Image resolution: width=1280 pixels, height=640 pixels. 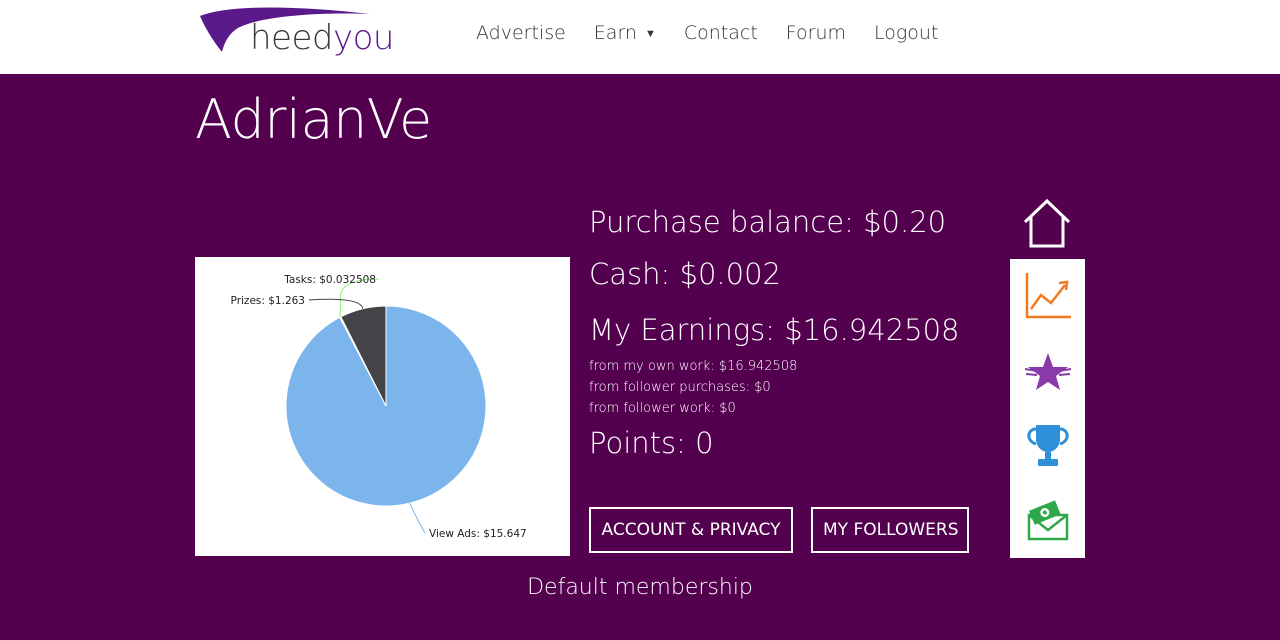 I want to click on winged-star-icon, so click(x=1048, y=372).